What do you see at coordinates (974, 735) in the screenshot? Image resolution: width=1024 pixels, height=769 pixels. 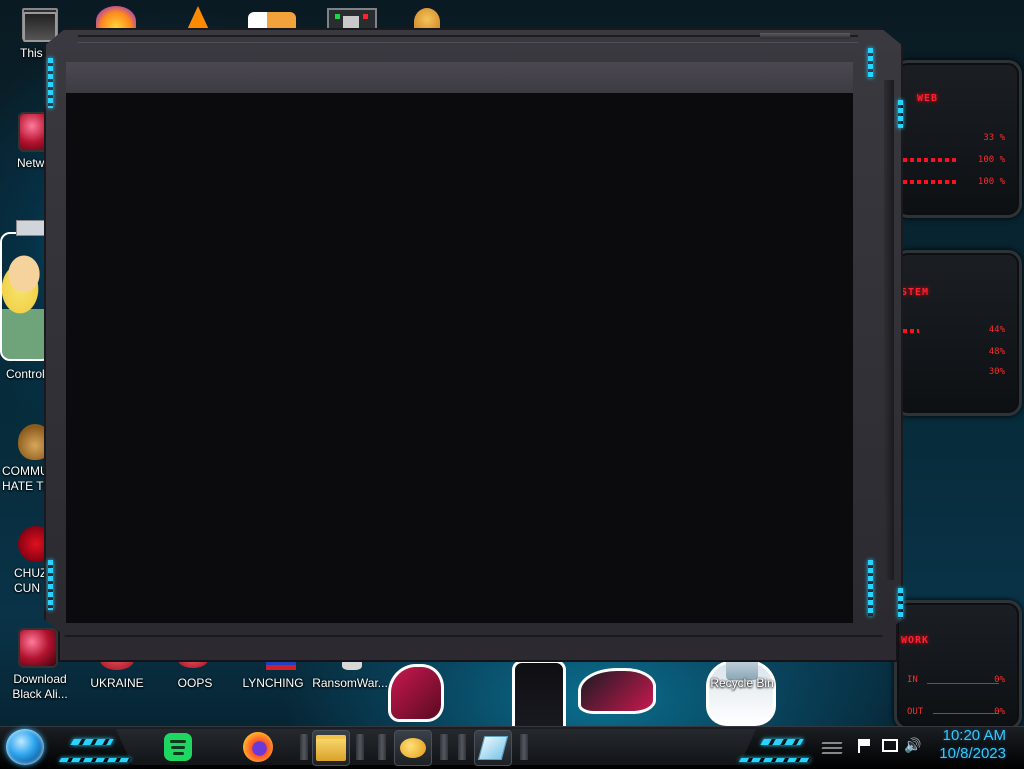 I see `clock-time: 10:20 AM` at bounding box center [974, 735].